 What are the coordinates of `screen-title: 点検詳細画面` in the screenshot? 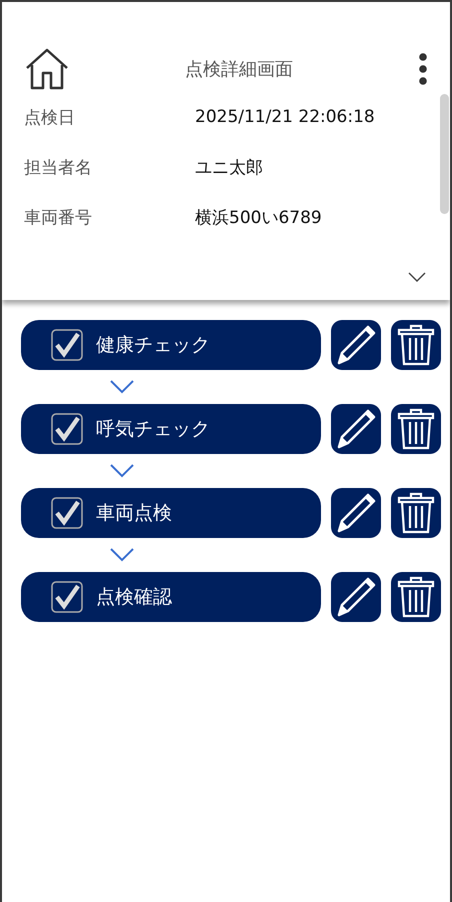 It's located at (239, 69).